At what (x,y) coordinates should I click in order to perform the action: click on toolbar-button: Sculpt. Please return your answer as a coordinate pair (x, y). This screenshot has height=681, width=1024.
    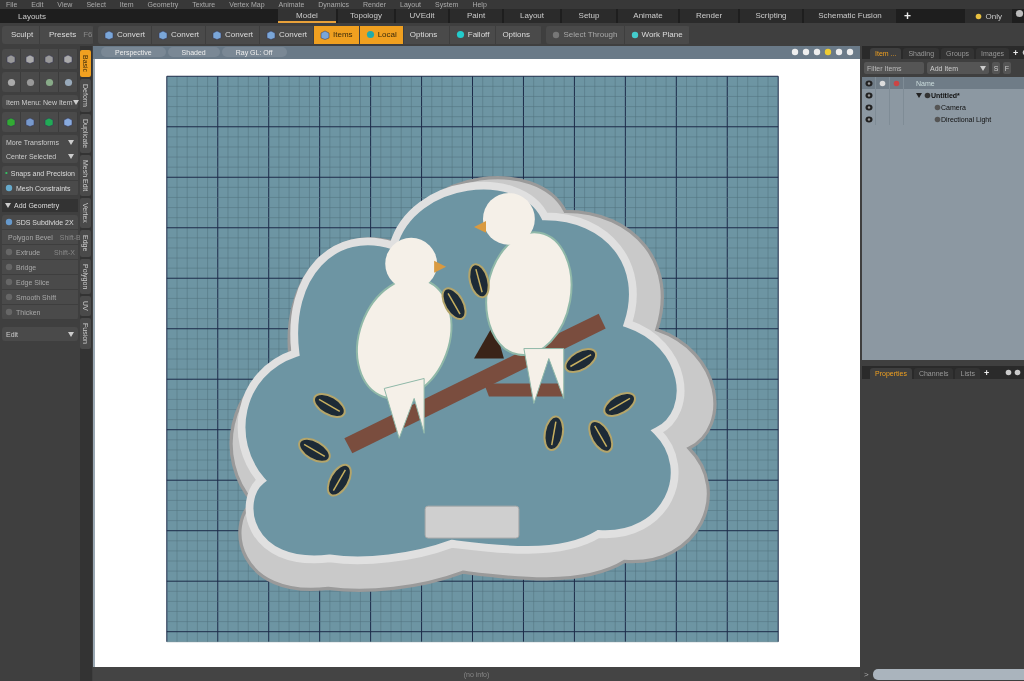
    Looking at the image, I should click on (21, 34).